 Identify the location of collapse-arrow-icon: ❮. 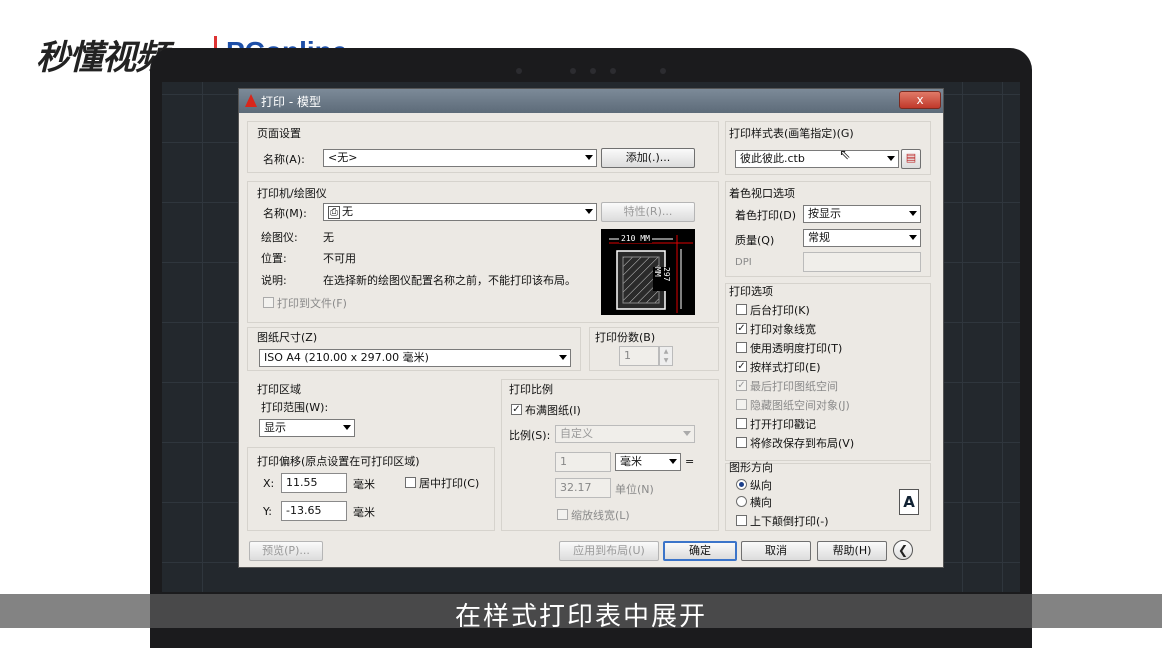
(903, 550).